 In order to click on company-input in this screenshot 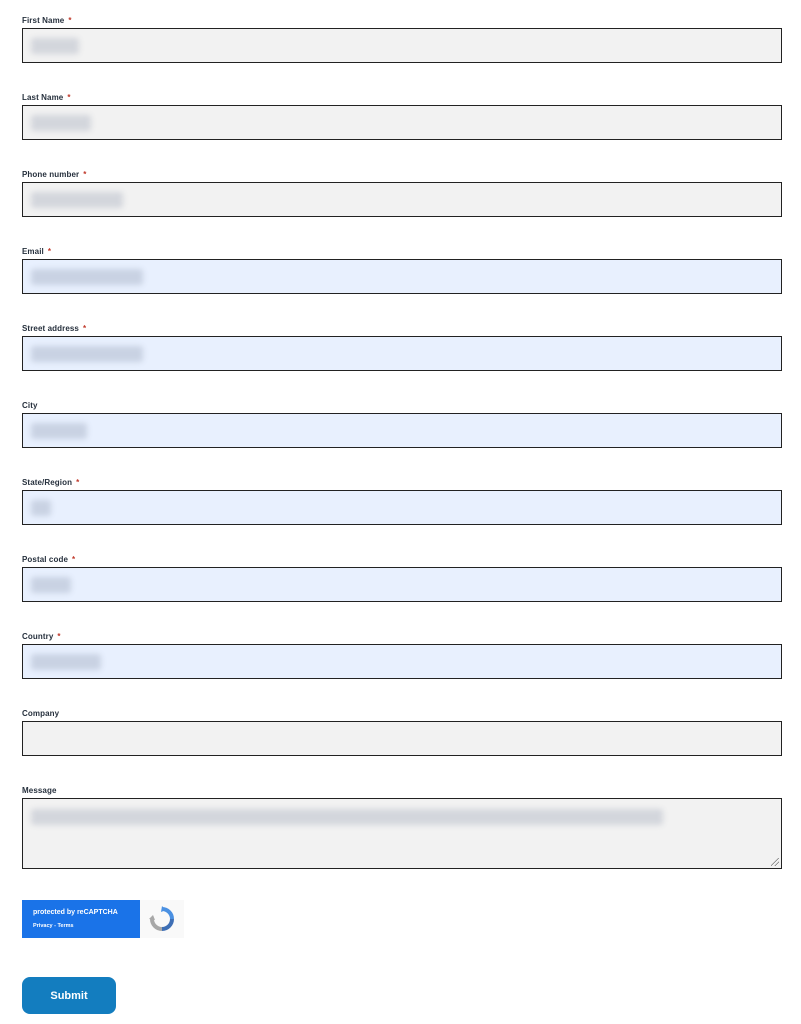, I will do `click(402, 738)`.